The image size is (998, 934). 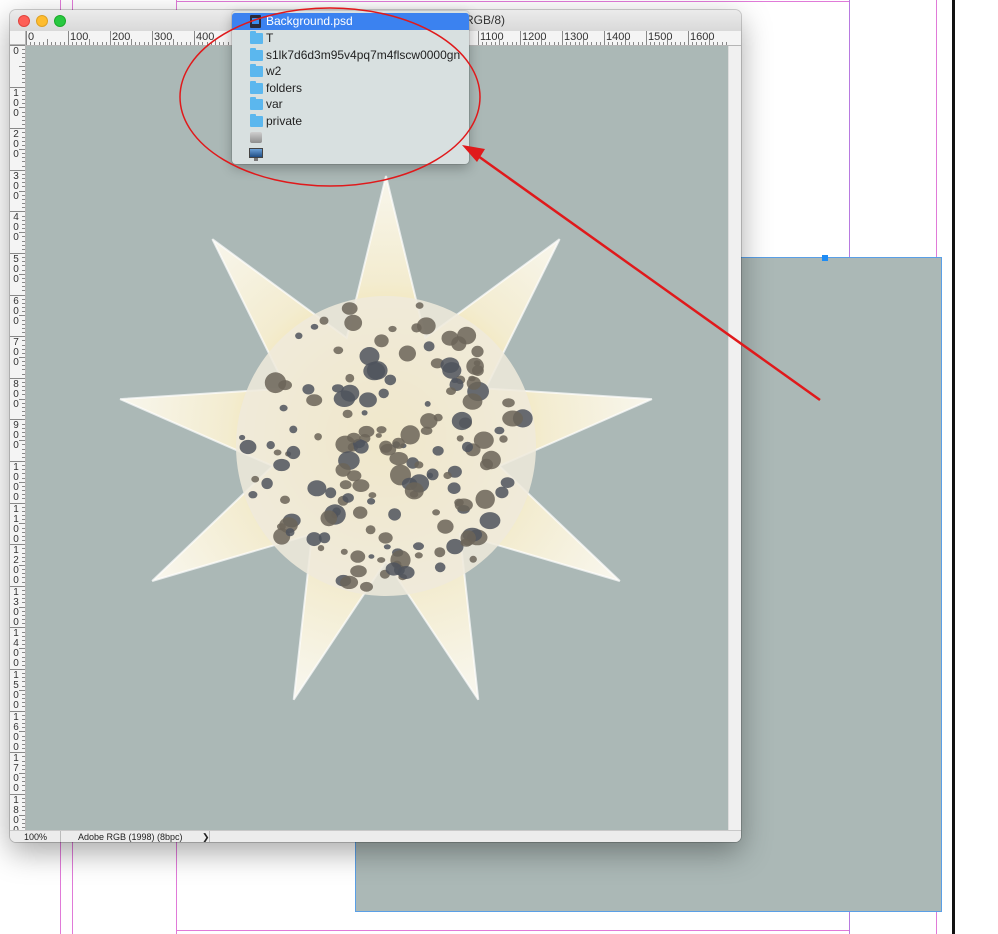 I want to click on vertical-scrollbar, so click(x=734, y=438).